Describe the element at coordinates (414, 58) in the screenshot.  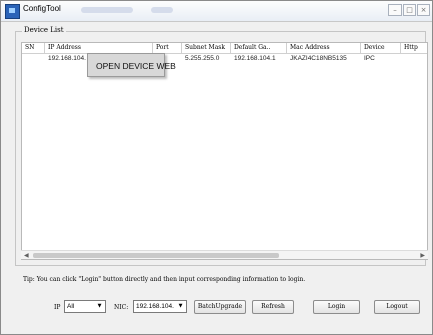
I see `cell-http` at that location.